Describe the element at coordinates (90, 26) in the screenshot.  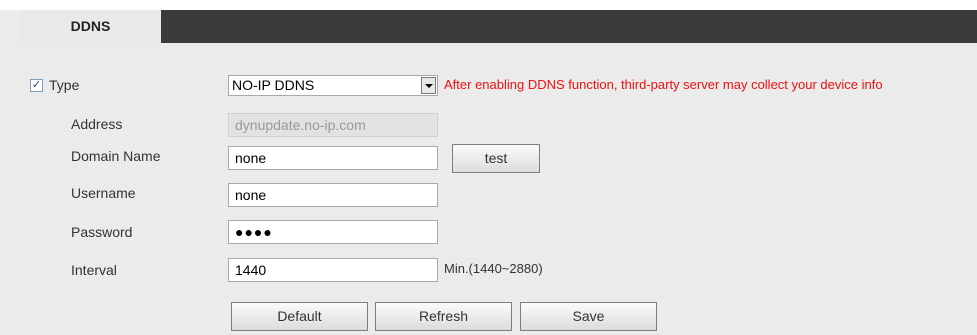
I see `tab-ddns: DDNS` at that location.